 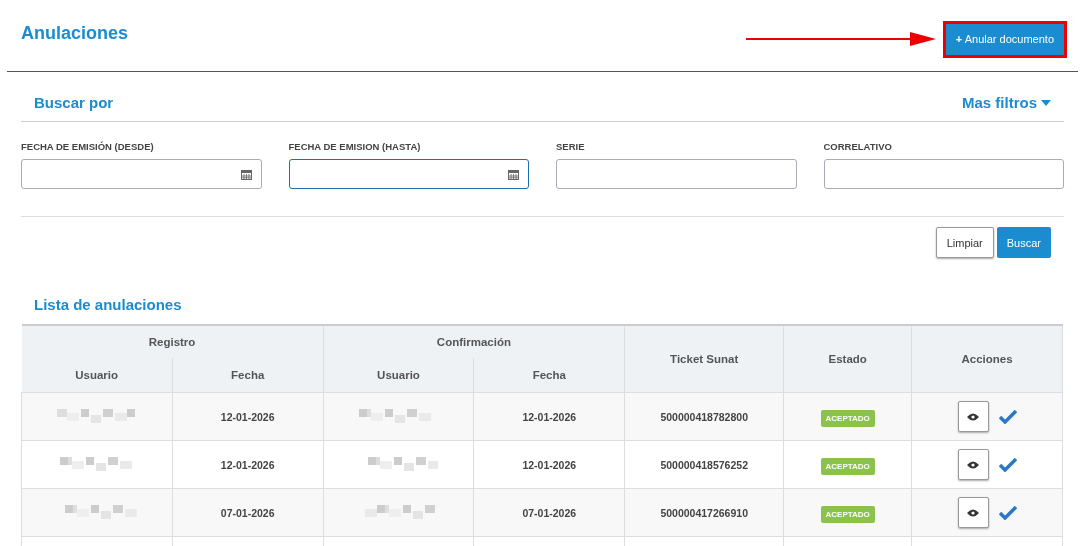 What do you see at coordinates (74, 102) in the screenshot?
I see `section-title: Buscar por` at bounding box center [74, 102].